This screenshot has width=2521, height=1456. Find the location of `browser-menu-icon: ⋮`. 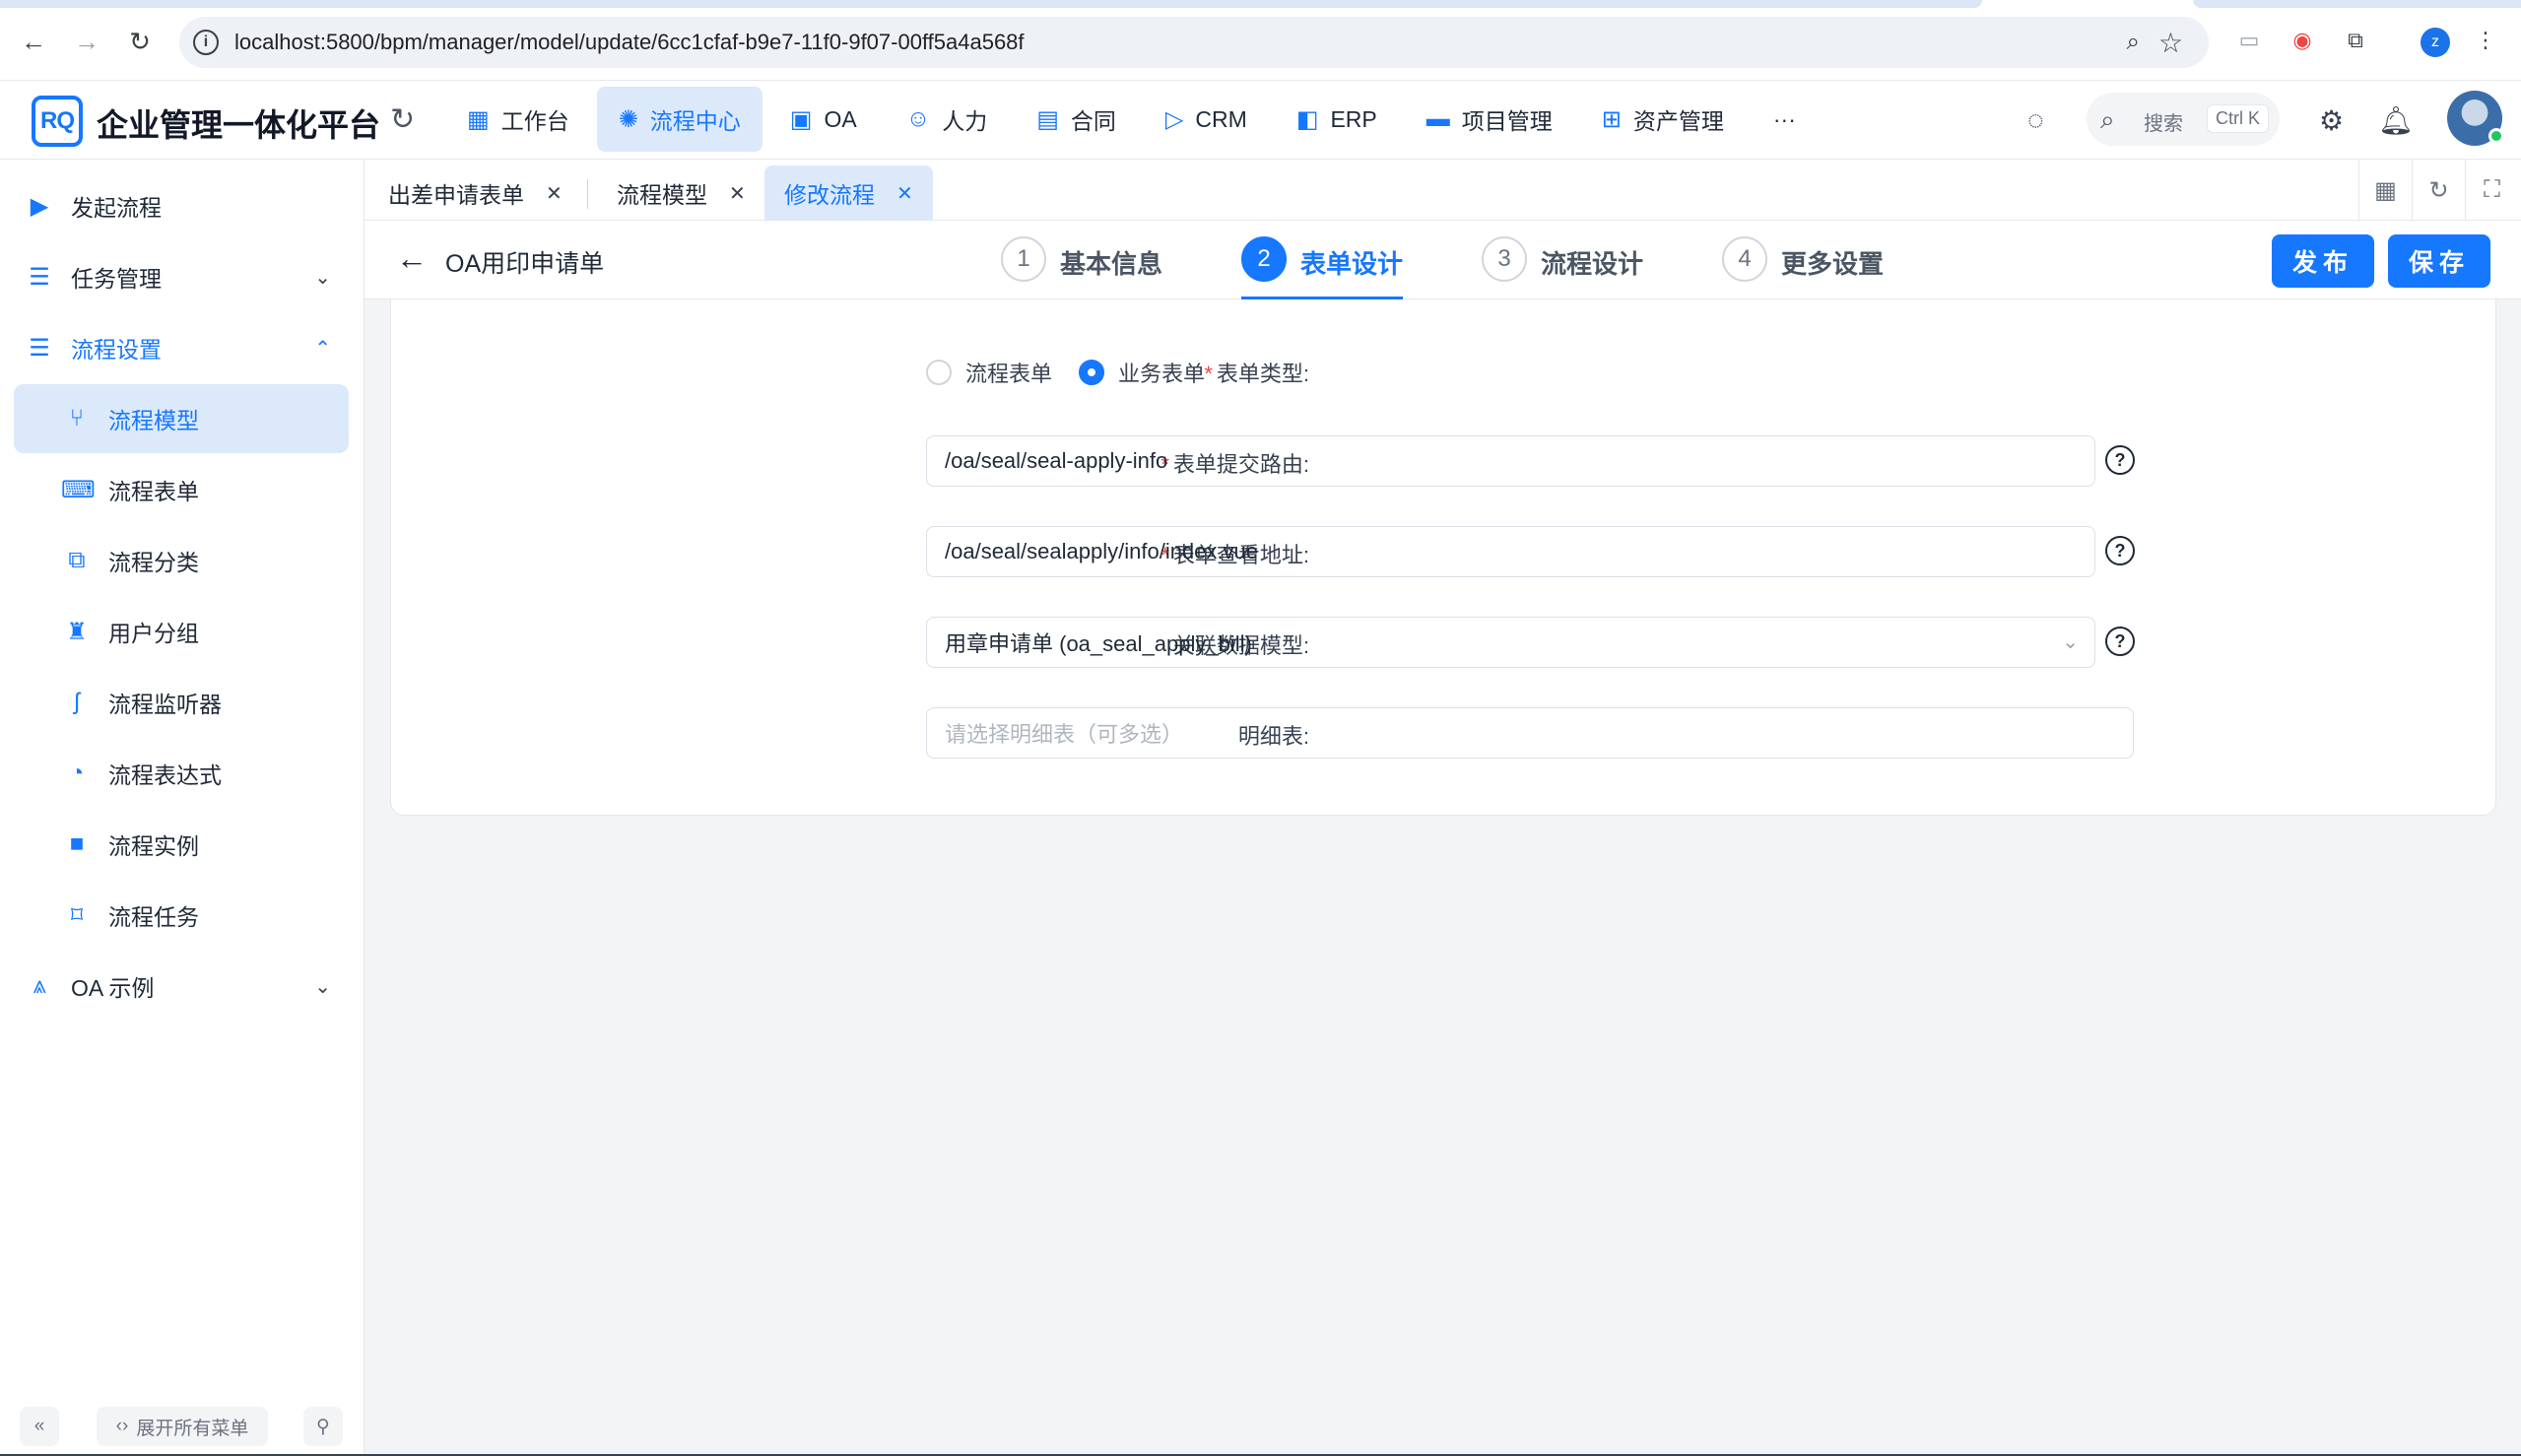

browser-menu-icon: ⋮ is located at coordinates (2485, 40).